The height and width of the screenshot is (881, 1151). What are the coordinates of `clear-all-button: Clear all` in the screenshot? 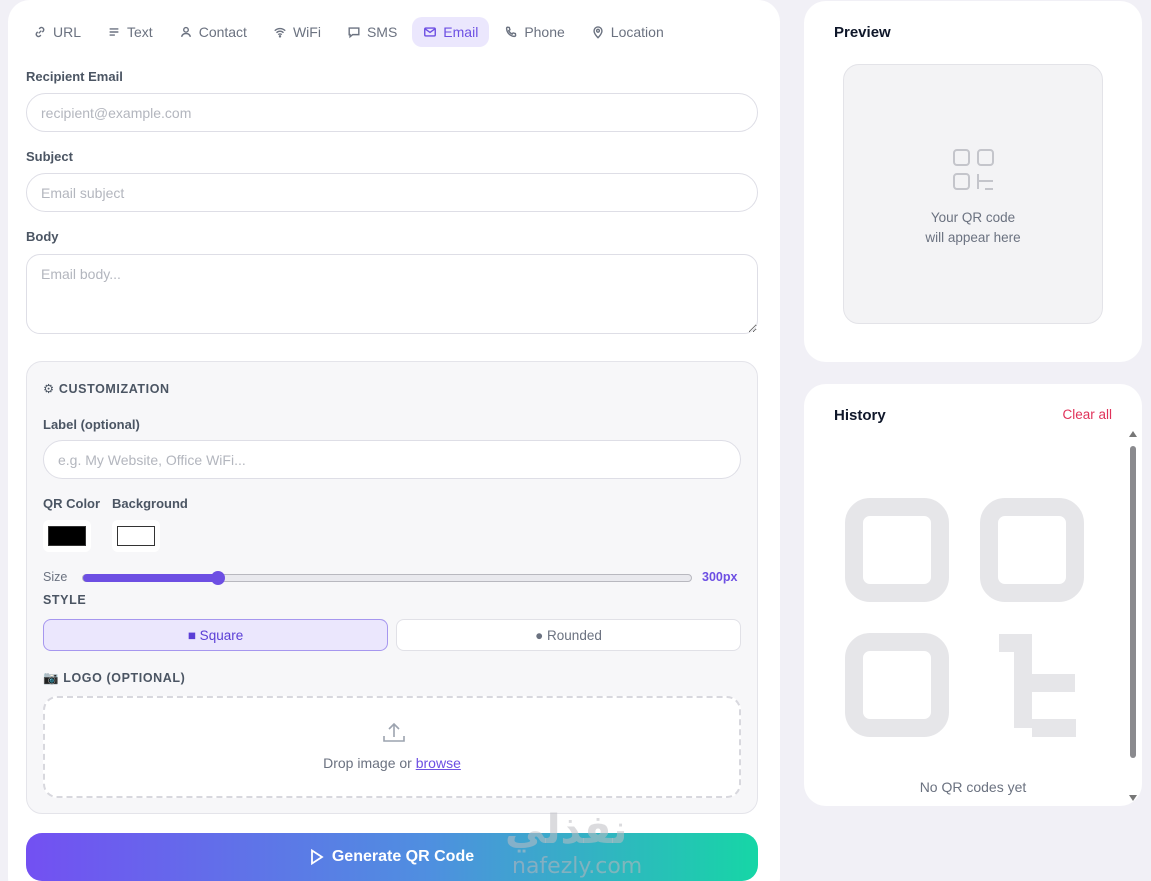 It's located at (1087, 414).